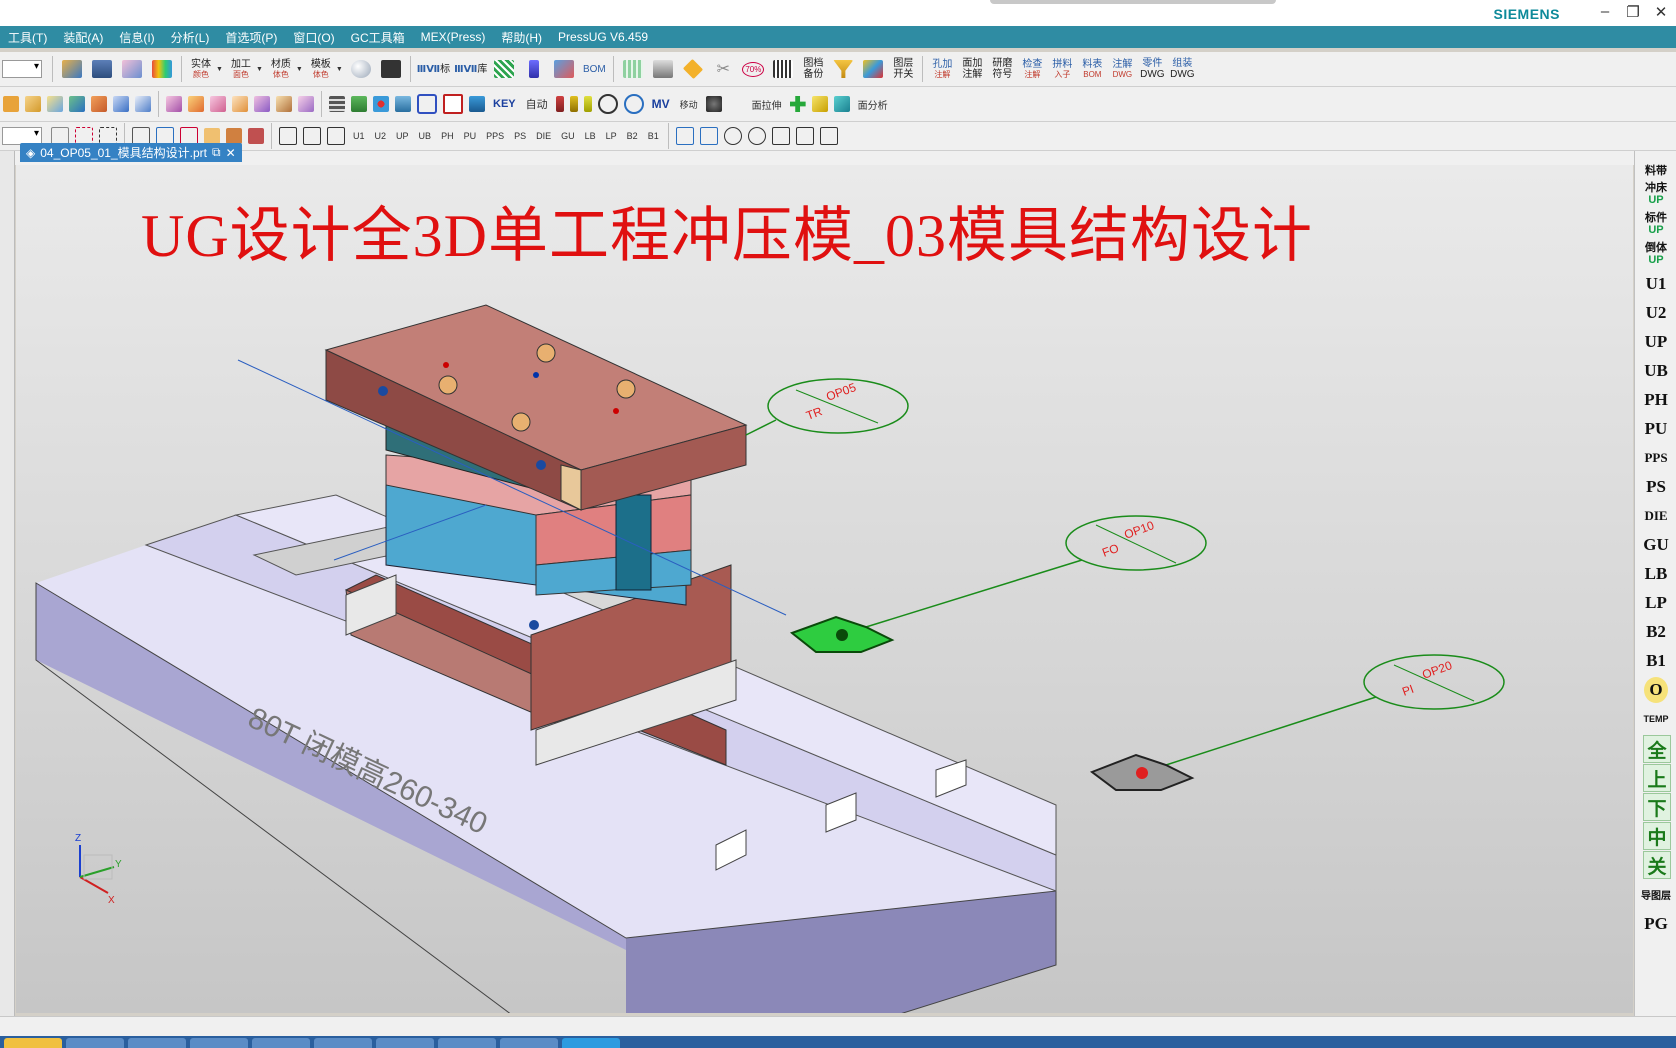 The width and height of the screenshot is (1676, 1048). What do you see at coordinates (504, 69) in the screenshot?
I see `tool-spring` at bounding box center [504, 69].